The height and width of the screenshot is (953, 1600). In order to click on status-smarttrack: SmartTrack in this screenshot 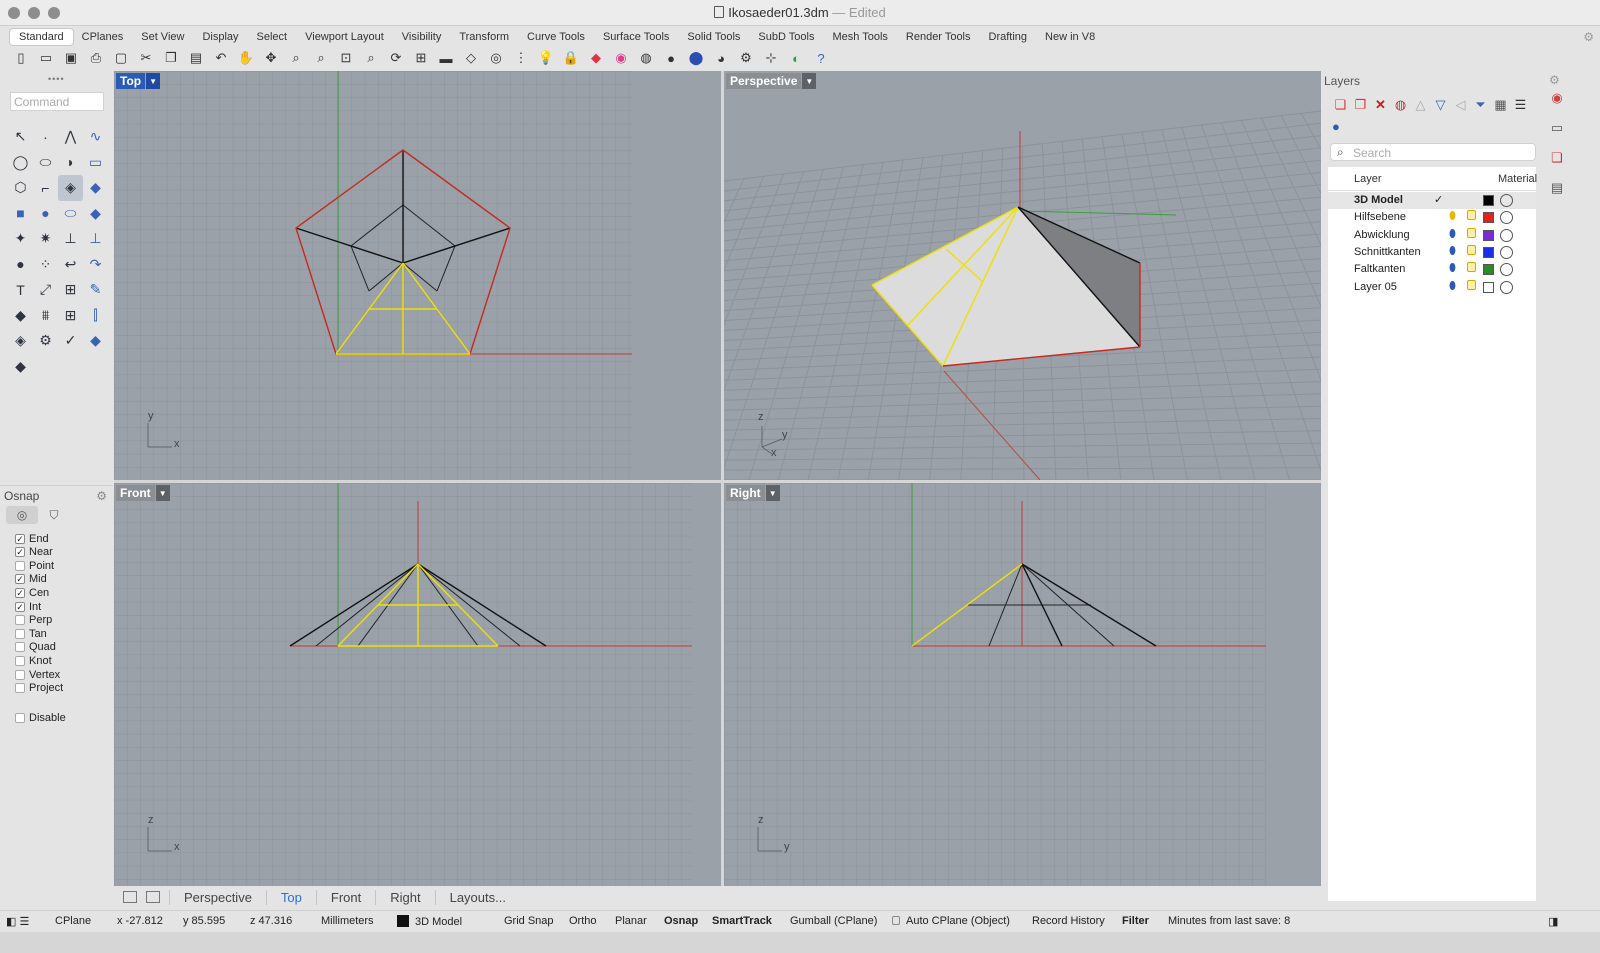, I will do `click(742, 921)`.